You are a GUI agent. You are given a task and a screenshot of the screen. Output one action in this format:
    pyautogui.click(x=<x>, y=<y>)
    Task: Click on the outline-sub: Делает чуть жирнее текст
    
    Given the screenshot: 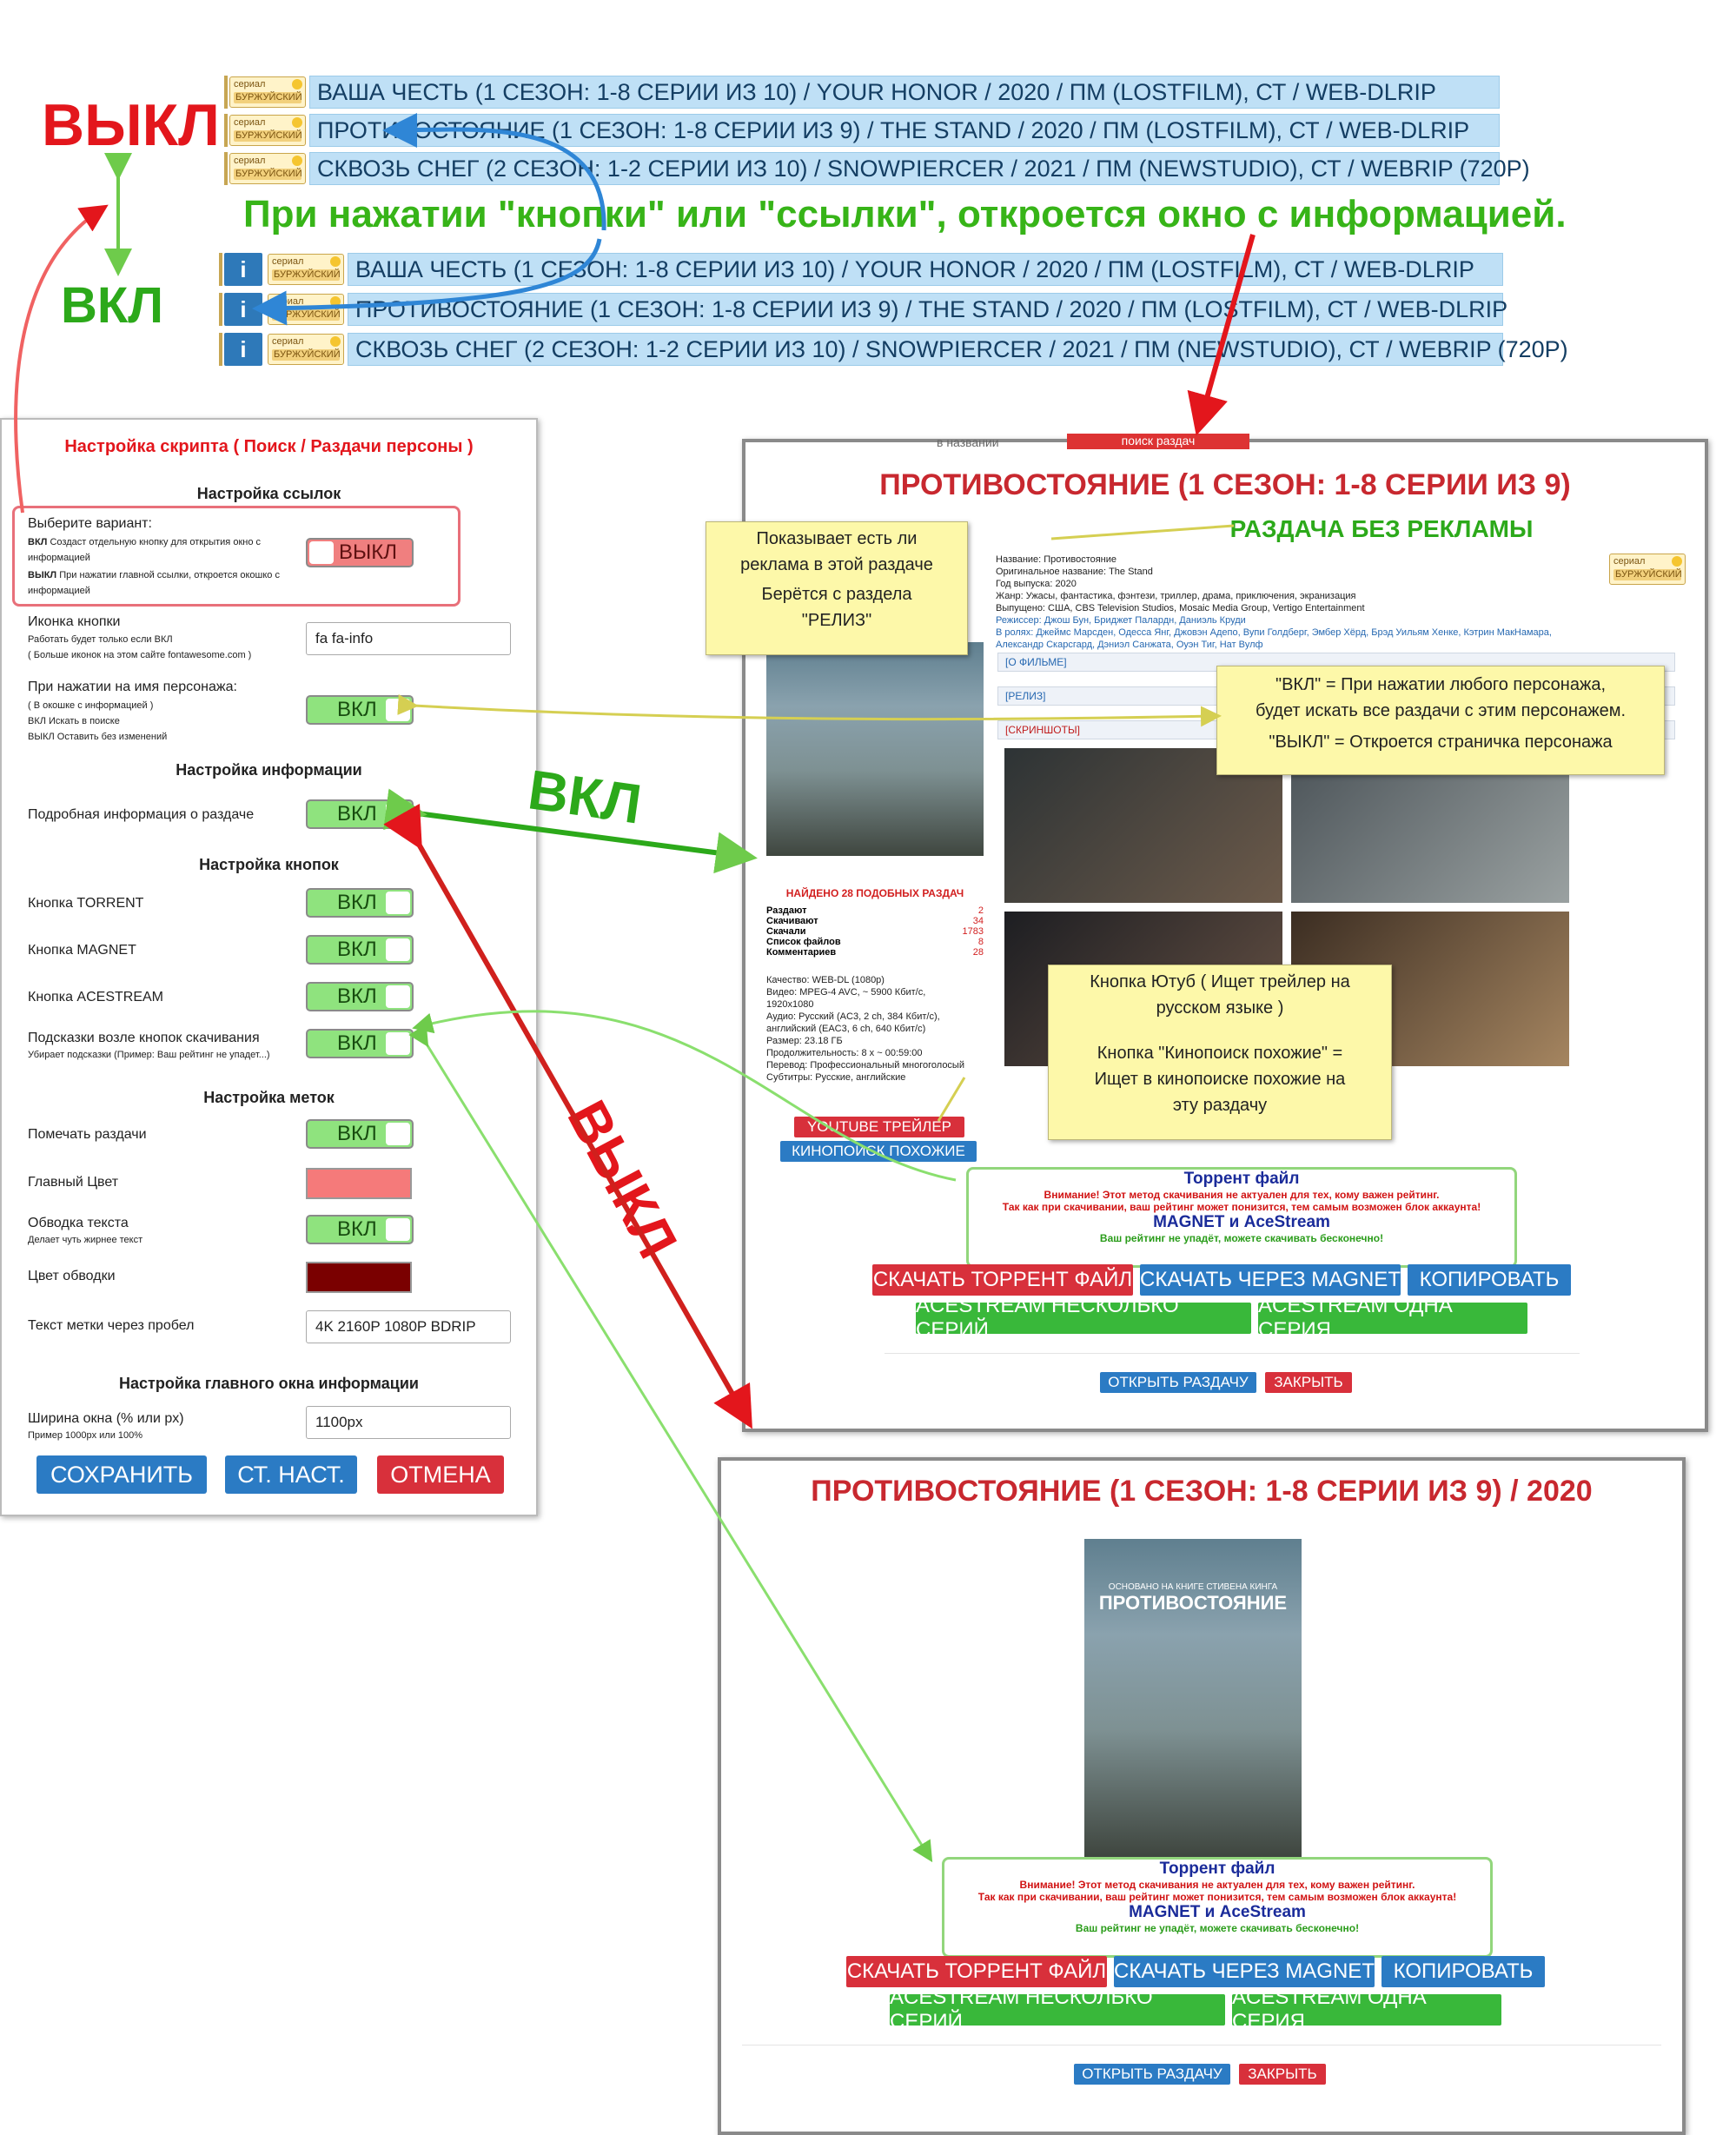 What is the action you would take?
    pyautogui.click(x=85, y=1240)
    